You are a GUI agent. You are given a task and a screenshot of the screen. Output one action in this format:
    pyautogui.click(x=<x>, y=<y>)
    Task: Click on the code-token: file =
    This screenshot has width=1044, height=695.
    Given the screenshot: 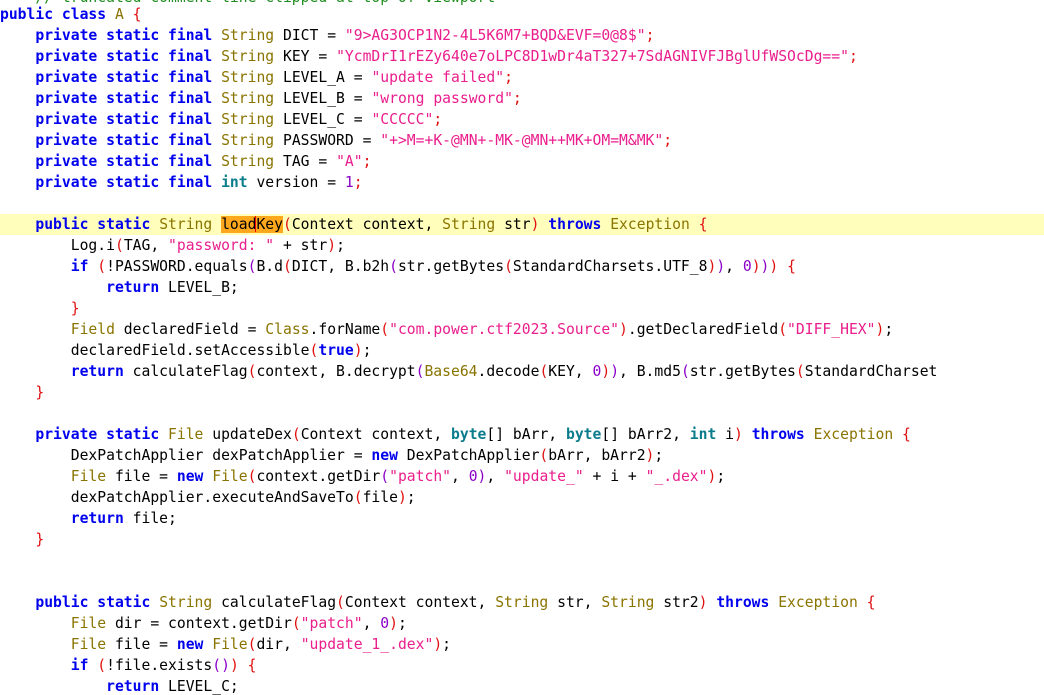 What is the action you would take?
    pyautogui.click(x=141, y=644)
    